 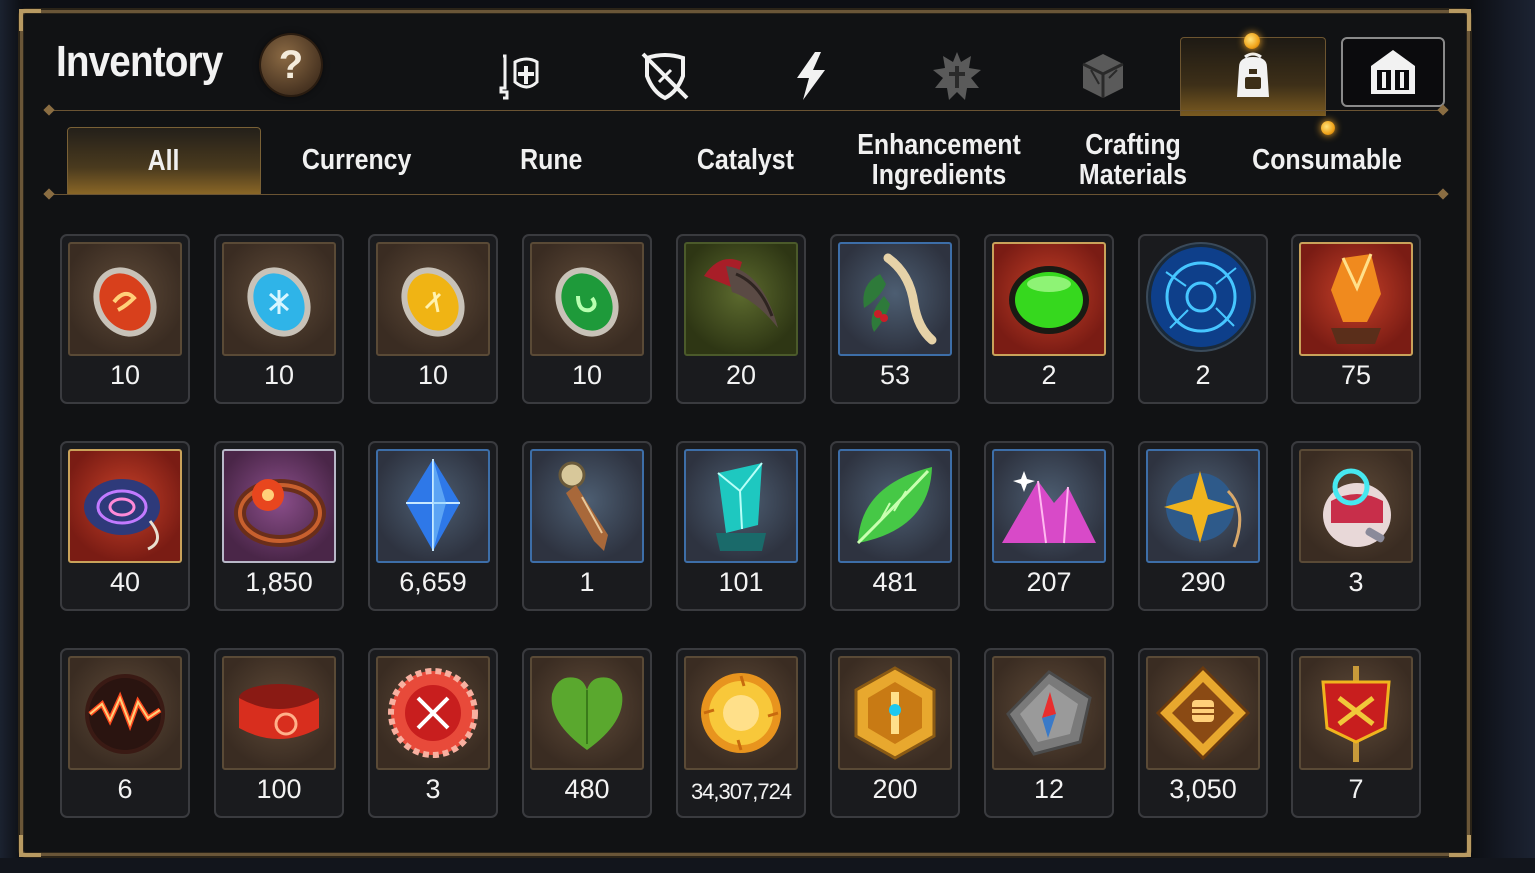 What do you see at coordinates (433, 505) in the screenshot?
I see `blue-crystal-icon` at bounding box center [433, 505].